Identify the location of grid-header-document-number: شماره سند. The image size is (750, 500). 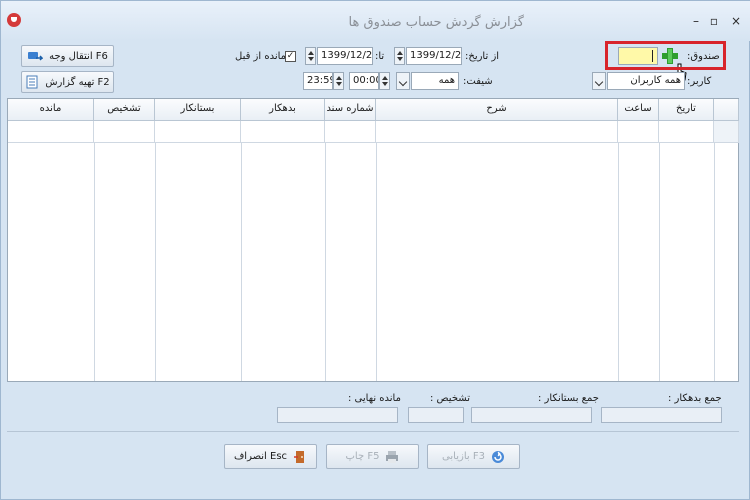
(350, 110).